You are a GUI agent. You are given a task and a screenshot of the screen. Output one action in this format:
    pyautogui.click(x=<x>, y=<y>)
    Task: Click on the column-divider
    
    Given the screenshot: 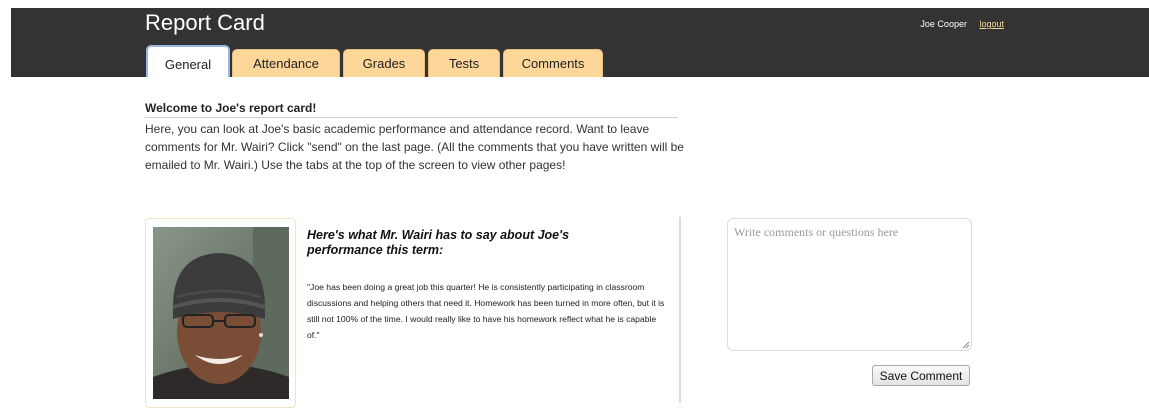 What is the action you would take?
    pyautogui.click(x=680, y=310)
    